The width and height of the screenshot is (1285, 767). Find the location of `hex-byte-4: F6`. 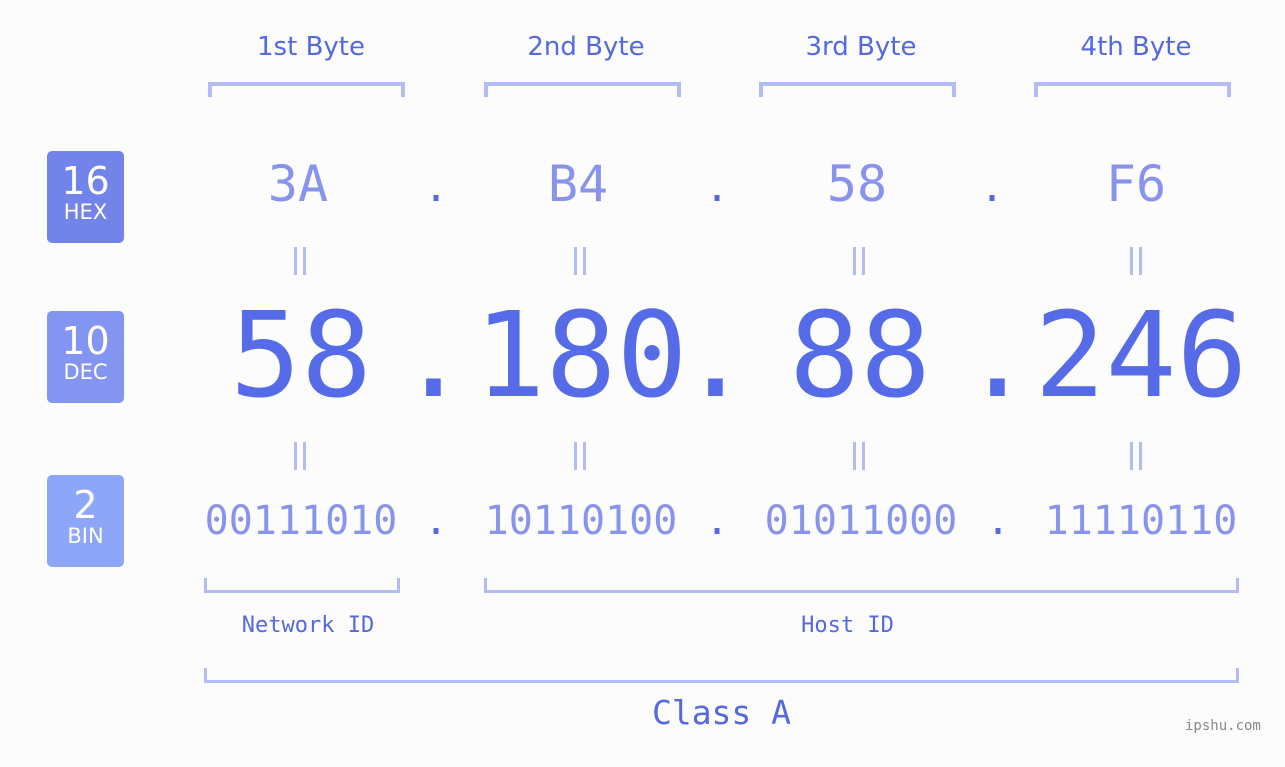

hex-byte-4: F6 is located at coordinates (1136, 184).